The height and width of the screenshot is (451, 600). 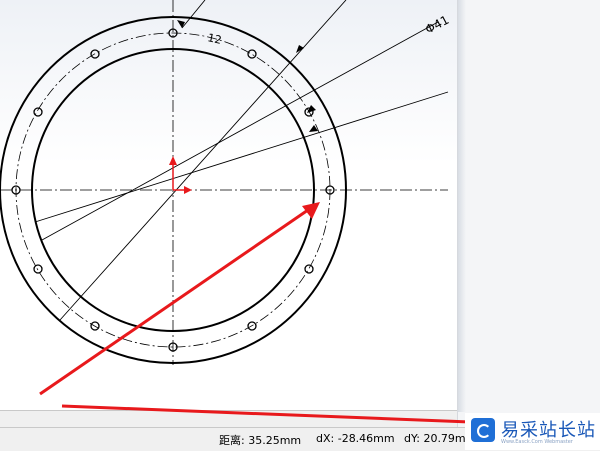 I want to click on hole-count-leader, so click(x=193, y=14).